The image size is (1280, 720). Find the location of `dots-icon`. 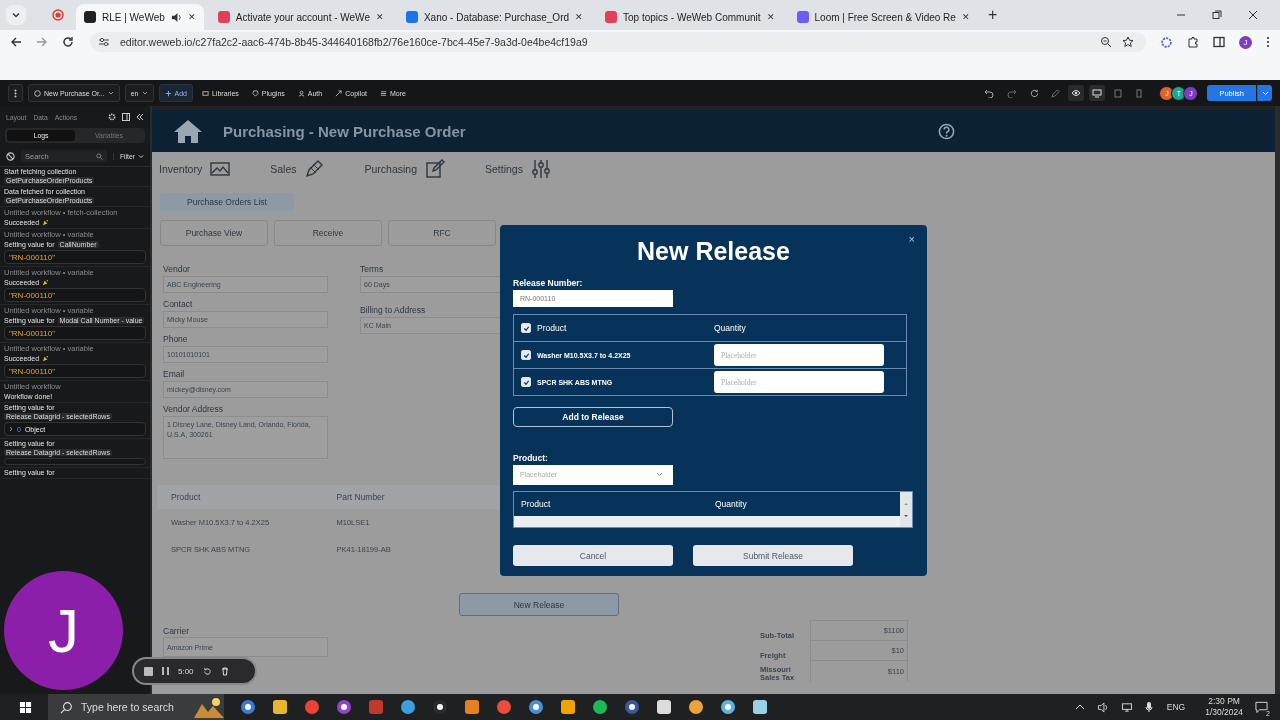

dots-icon is located at coordinates (15, 93).